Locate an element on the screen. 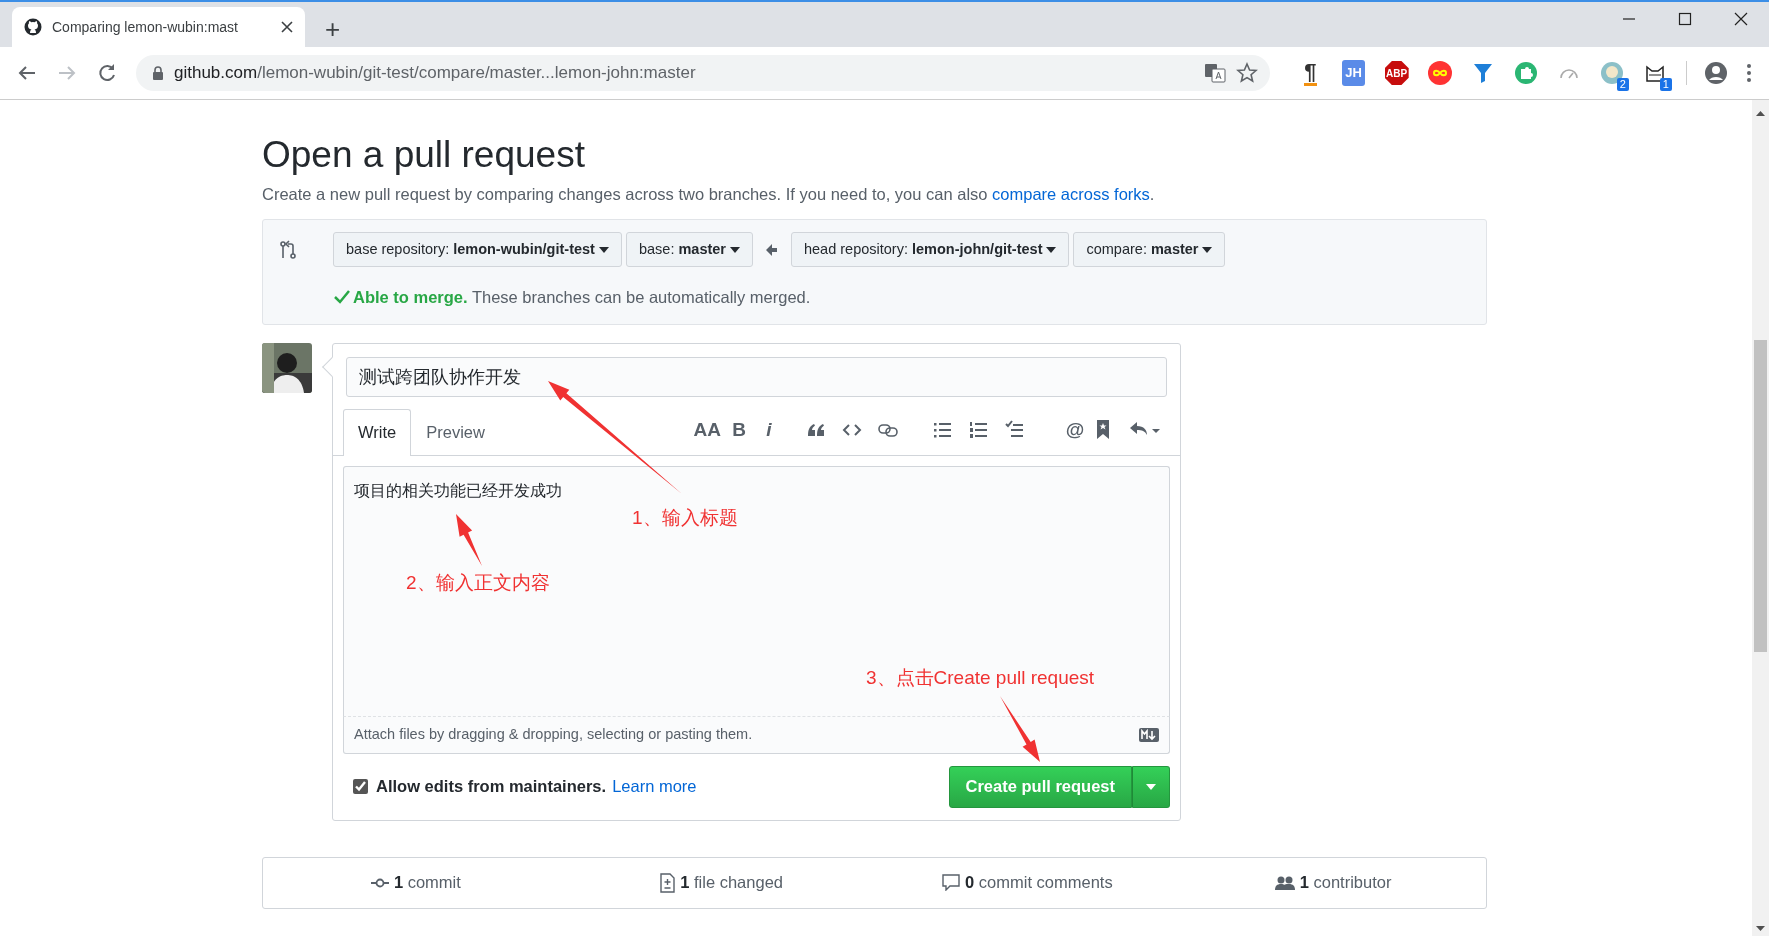 The width and height of the screenshot is (1769, 937). branch-select-button: base repository: lemon-wubin/git-test is located at coordinates (477, 249).